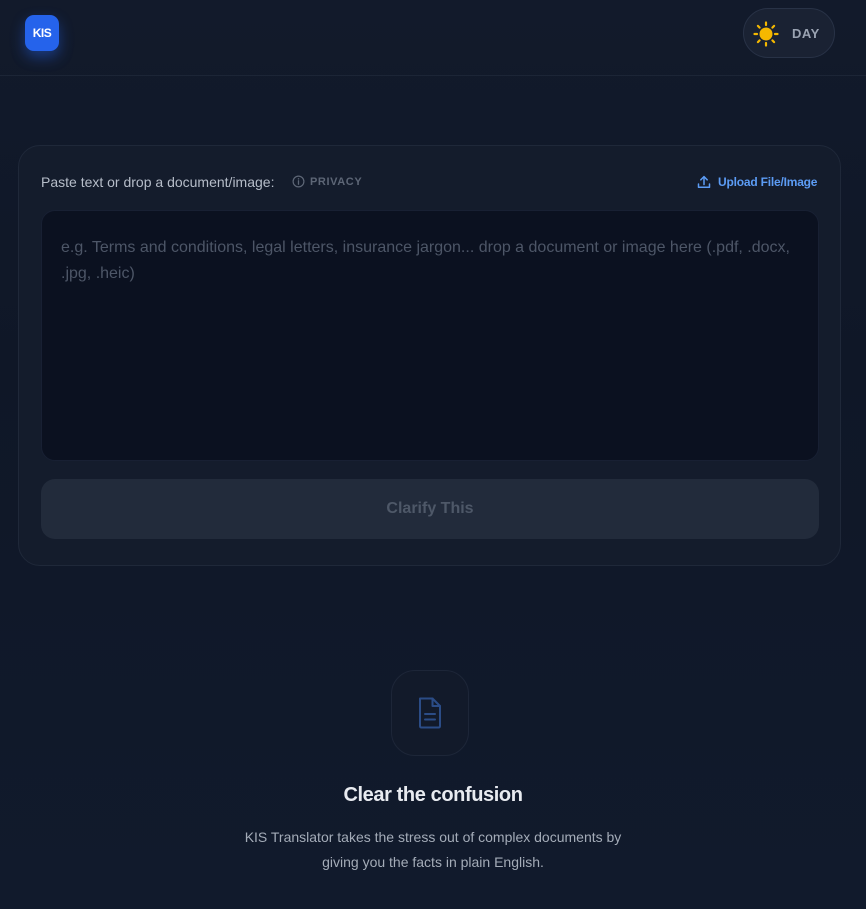 The image size is (866, 909). What do you see at coordinates (433, 38) in the screenshot?
I see `app-header: KIS DAY` at bounding box center [433, 38].